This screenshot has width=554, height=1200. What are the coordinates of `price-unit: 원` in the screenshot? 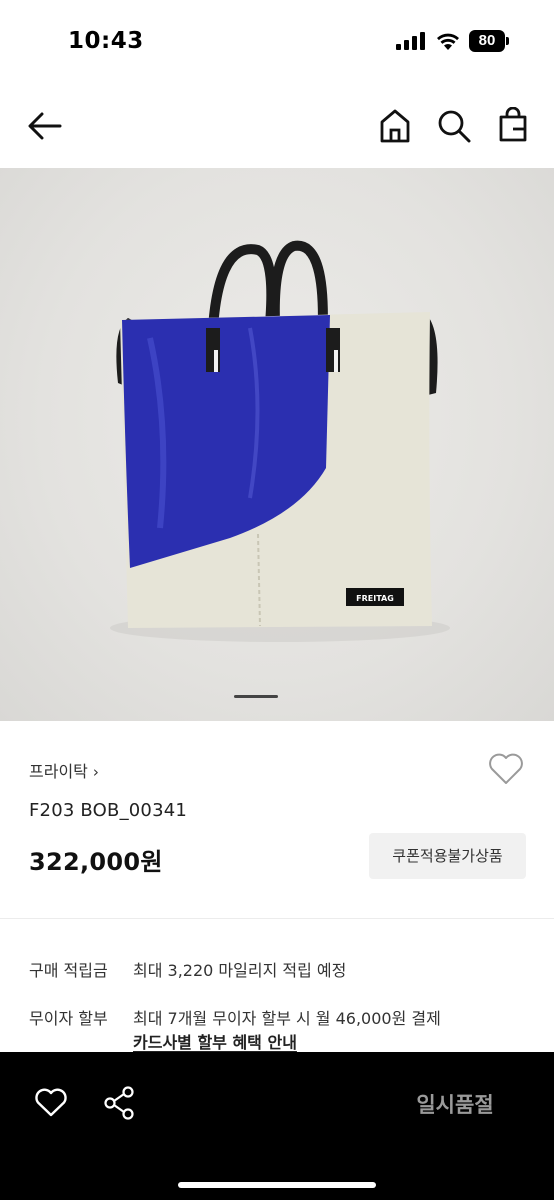 It's located at (151, 862).